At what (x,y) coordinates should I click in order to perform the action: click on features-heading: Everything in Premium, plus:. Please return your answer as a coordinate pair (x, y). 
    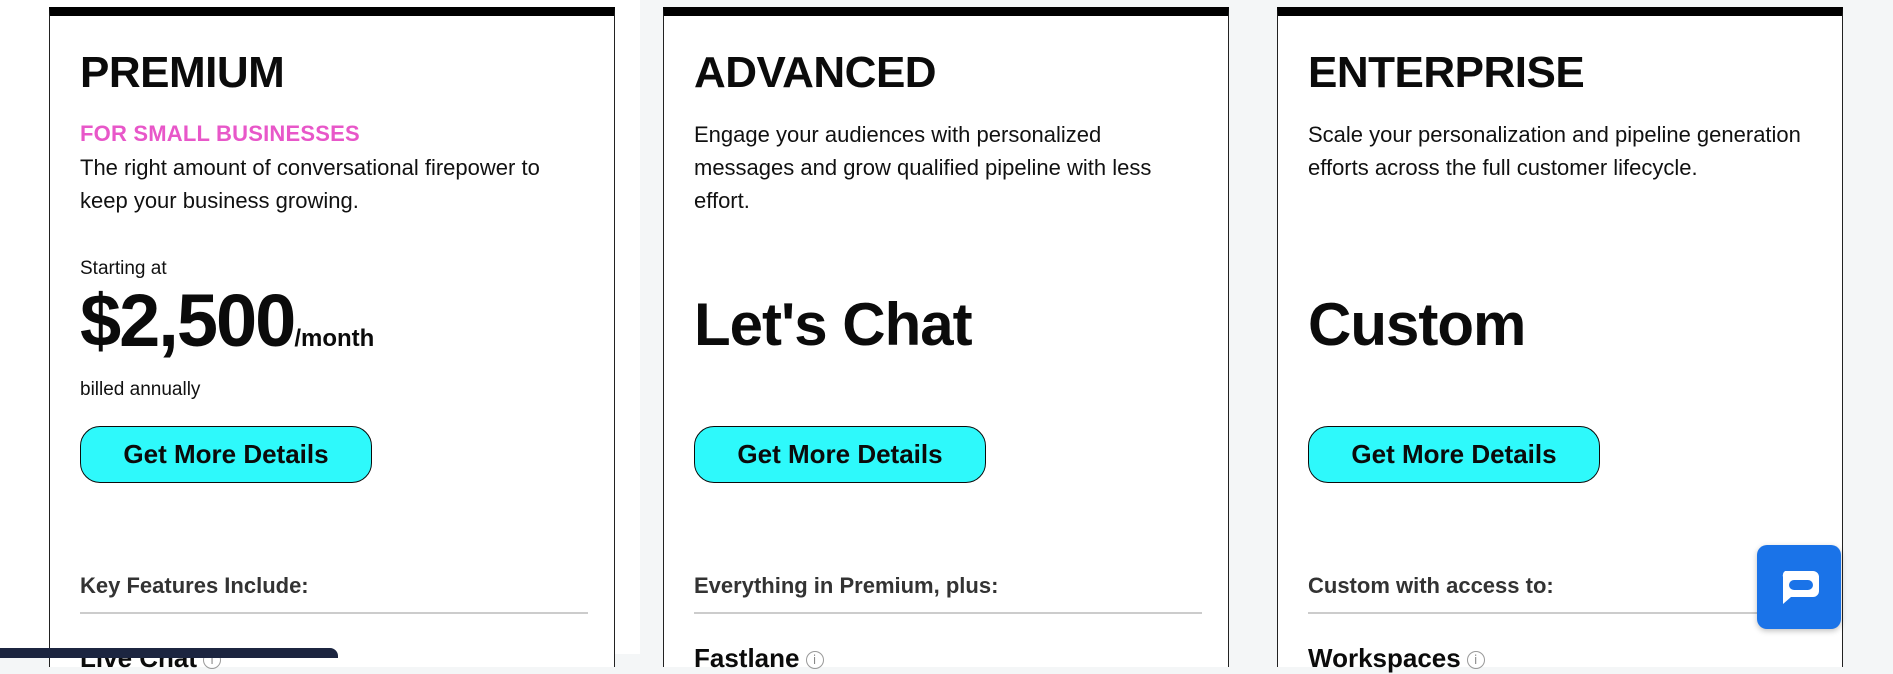
    Looking at the image, I should click on (846, 585).